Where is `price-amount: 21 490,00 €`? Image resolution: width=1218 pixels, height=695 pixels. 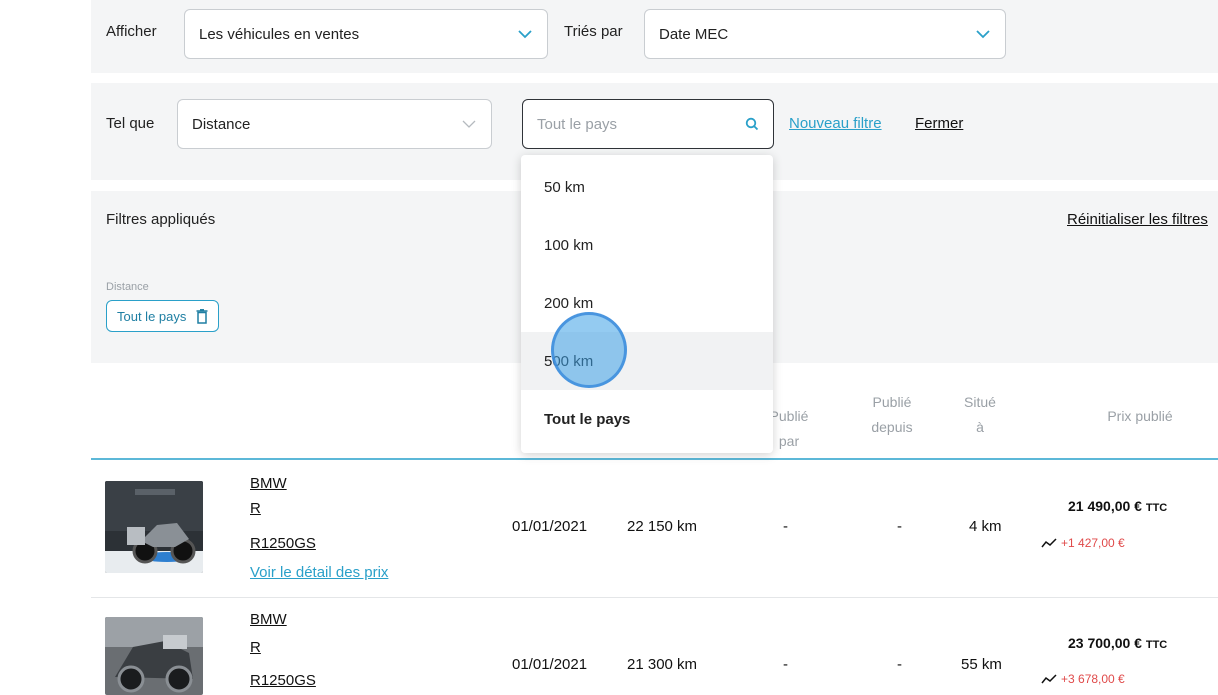
price-amount: 21 490,00 € is located at coordinates (1105, 506).